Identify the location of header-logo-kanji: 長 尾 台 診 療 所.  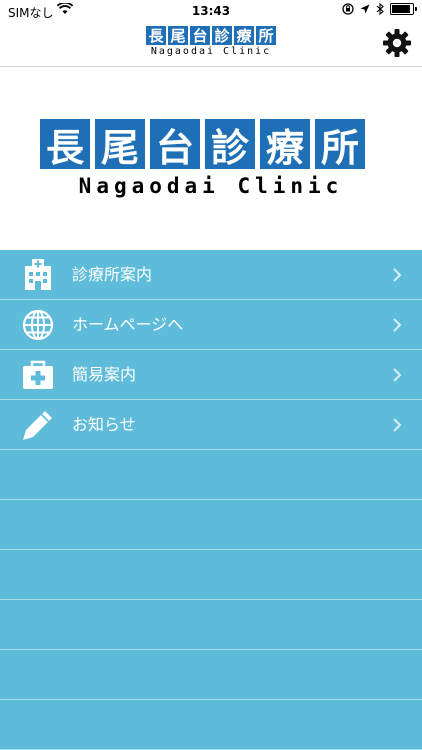
(211, 35).